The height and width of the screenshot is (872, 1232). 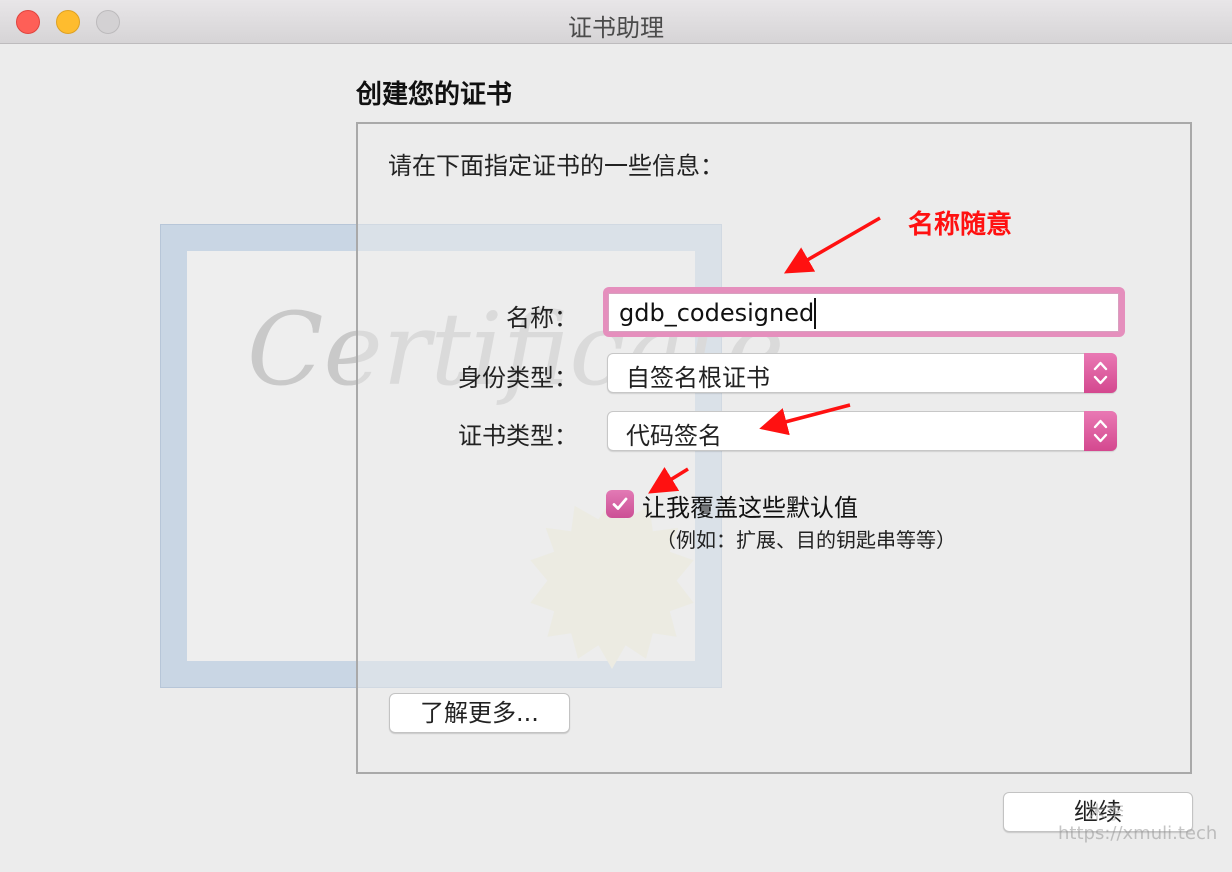 I want to click on identity-type-label: 身份类型：, so click(x=518, y=378).